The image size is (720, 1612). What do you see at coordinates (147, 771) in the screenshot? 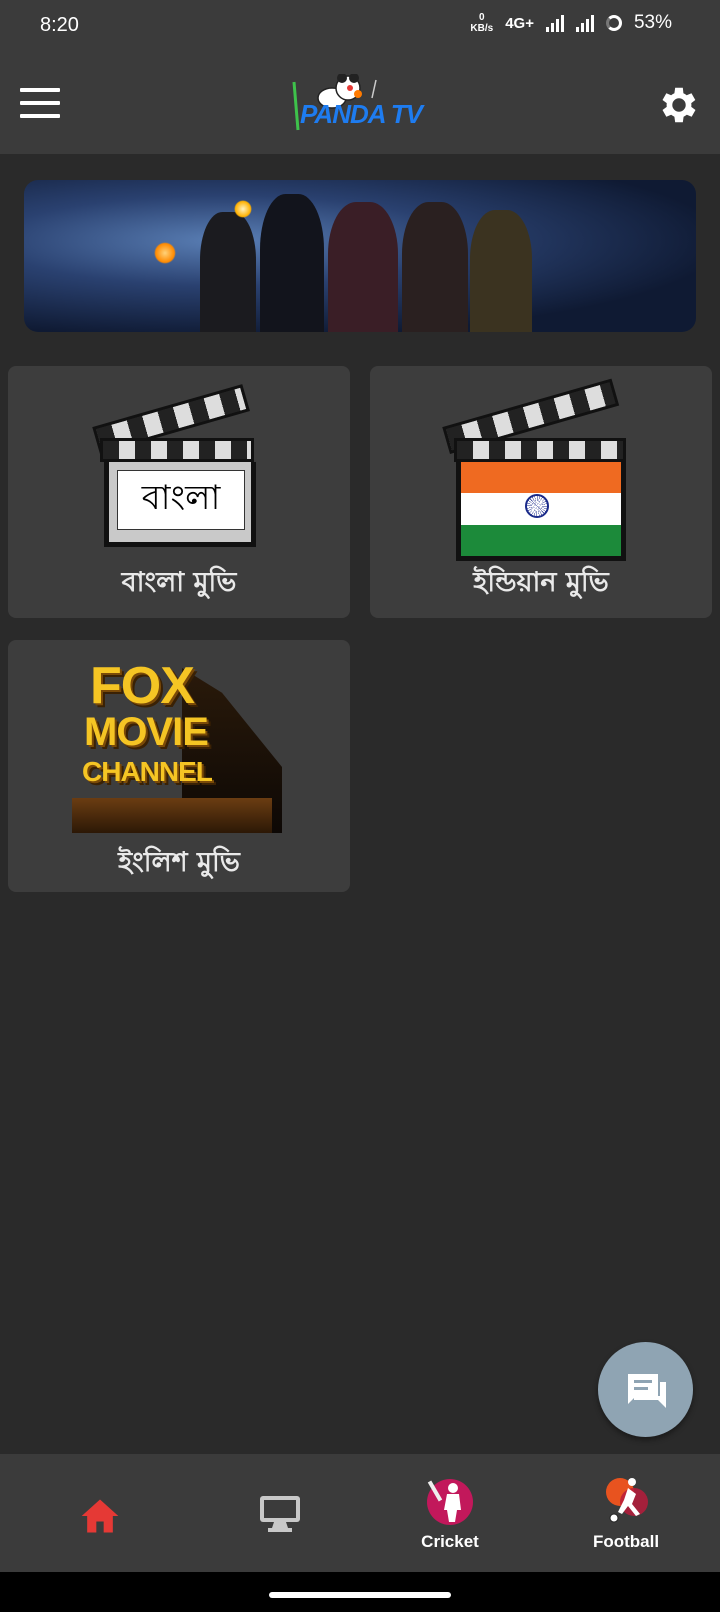
I see `channel-word: CHANNEL` at bounding box center [147, 771].